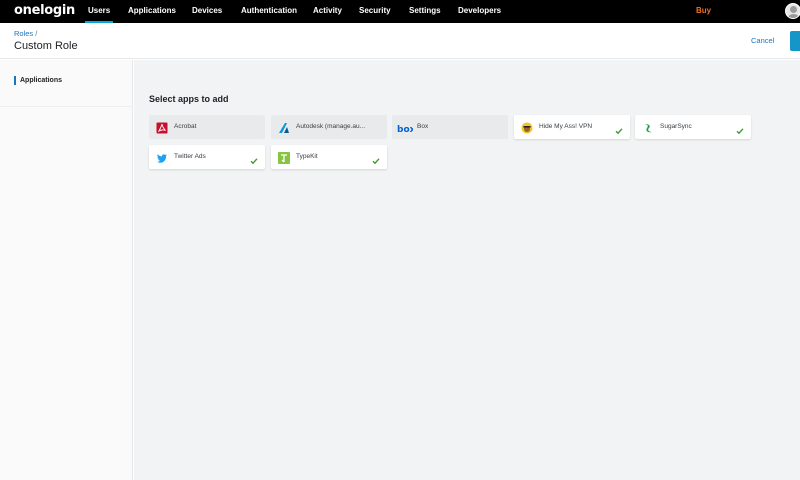 The height and width of the screenshot is (480, 800). What do you see at coordinates (99, 11) in the screenshot?
I see `nav-item-users: Users` at bounding box center [99, 11].